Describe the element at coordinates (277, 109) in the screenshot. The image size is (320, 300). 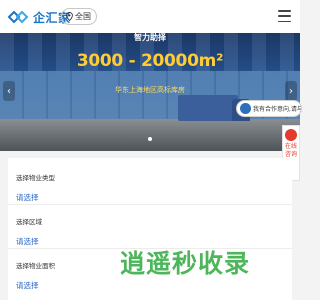
I see `consult-chip-text: 我有合作意向,请与我联系` at that location.